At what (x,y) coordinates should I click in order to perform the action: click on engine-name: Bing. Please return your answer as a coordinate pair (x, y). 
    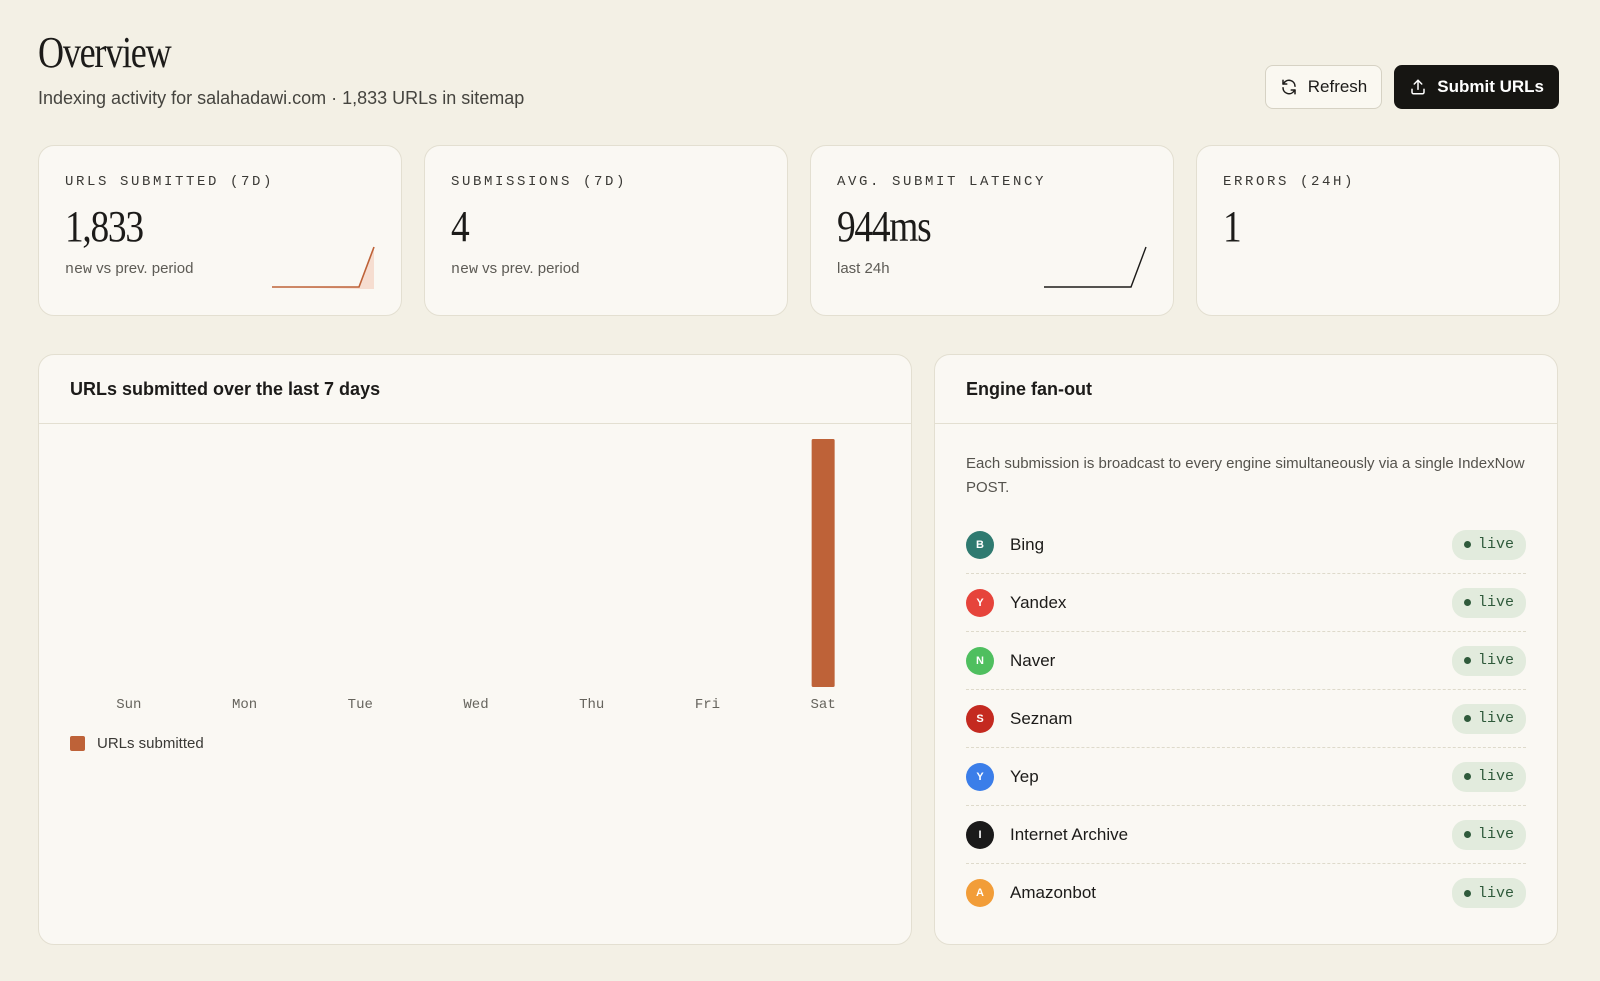
    Looking at the image, I should click on (1027, 544).